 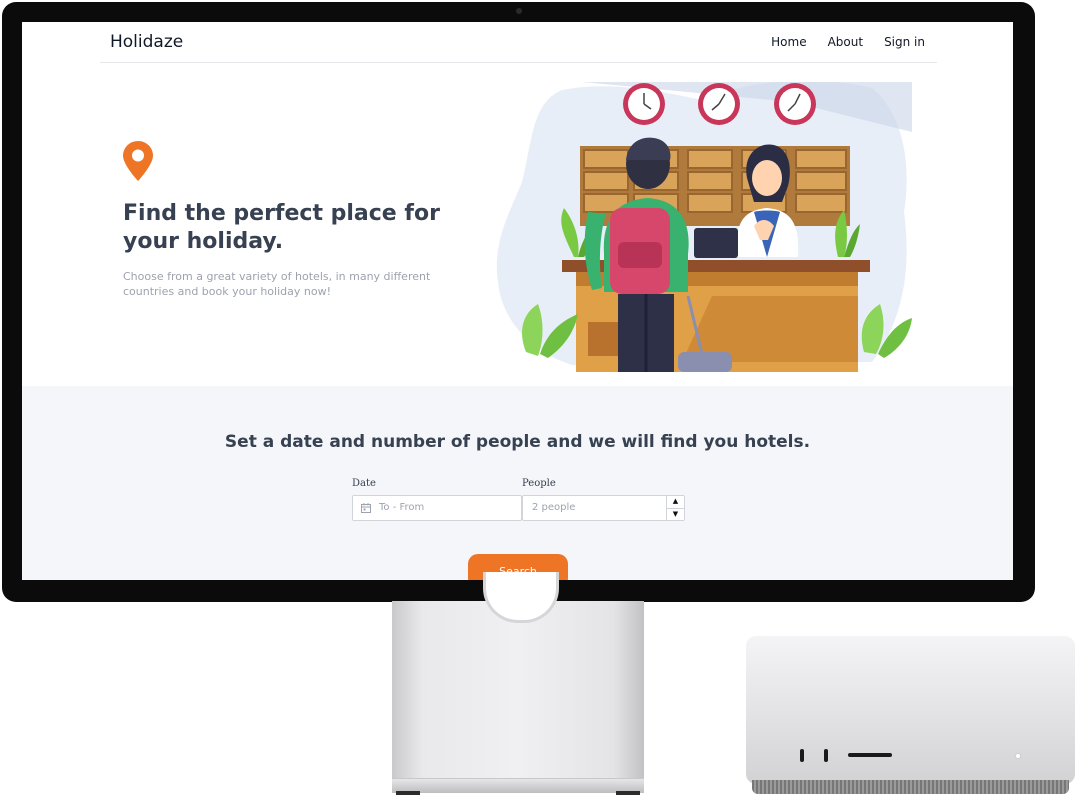 I want to click on spinner-down-icon: ▼, so click(x=675, y=515).